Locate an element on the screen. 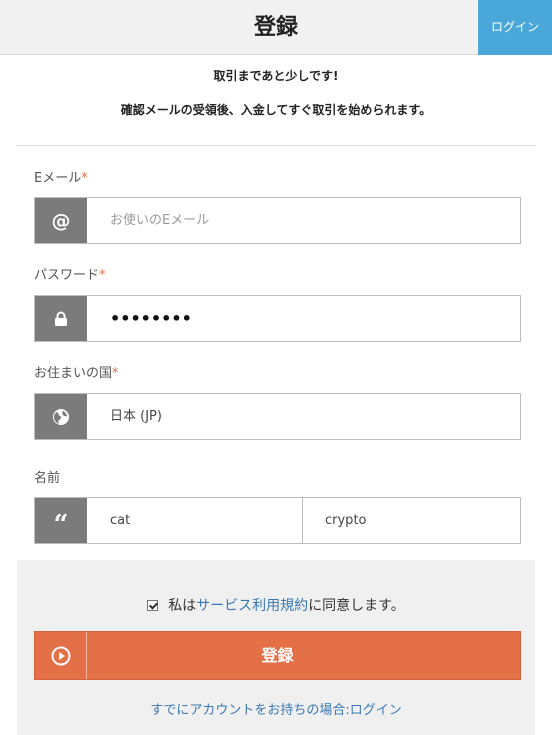 This screenshot has height=735, width=552. name-divider is located at coordinates (302, 520).